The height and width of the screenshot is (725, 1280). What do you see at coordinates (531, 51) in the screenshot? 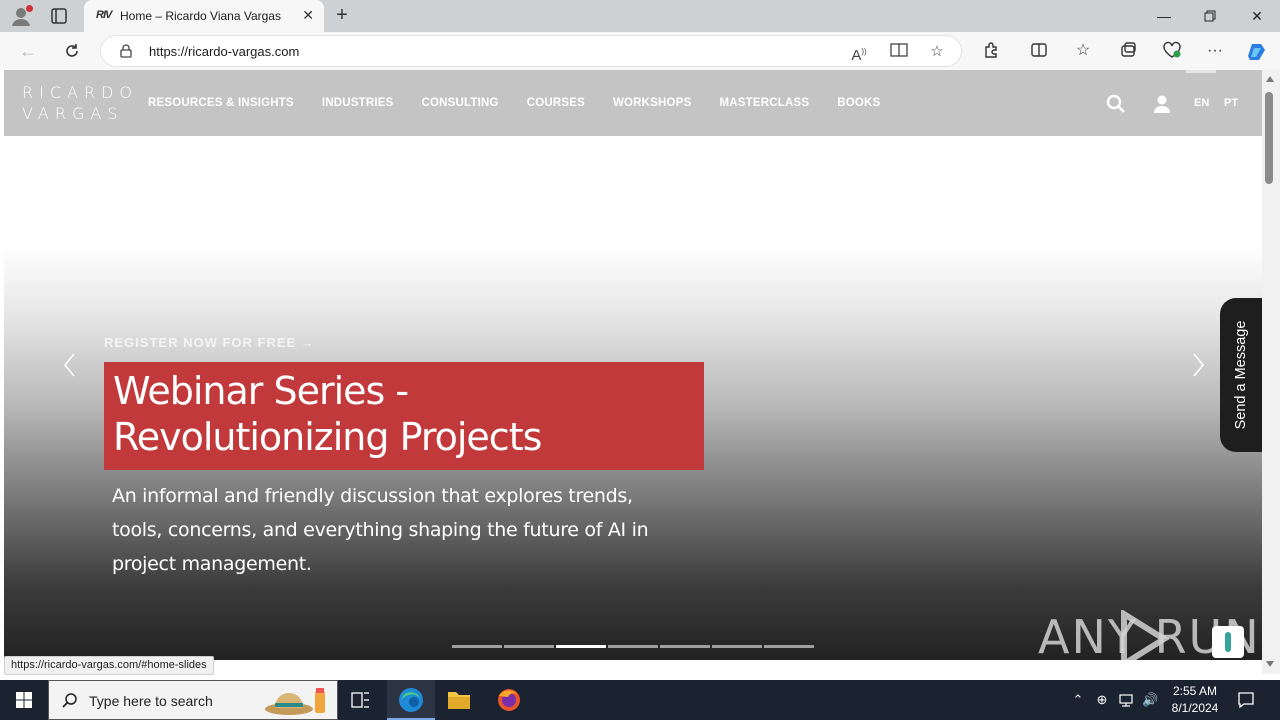
I see `address-bar: https://ricardo-vargas.com A)) ☆` at bounding box center [531, 51].